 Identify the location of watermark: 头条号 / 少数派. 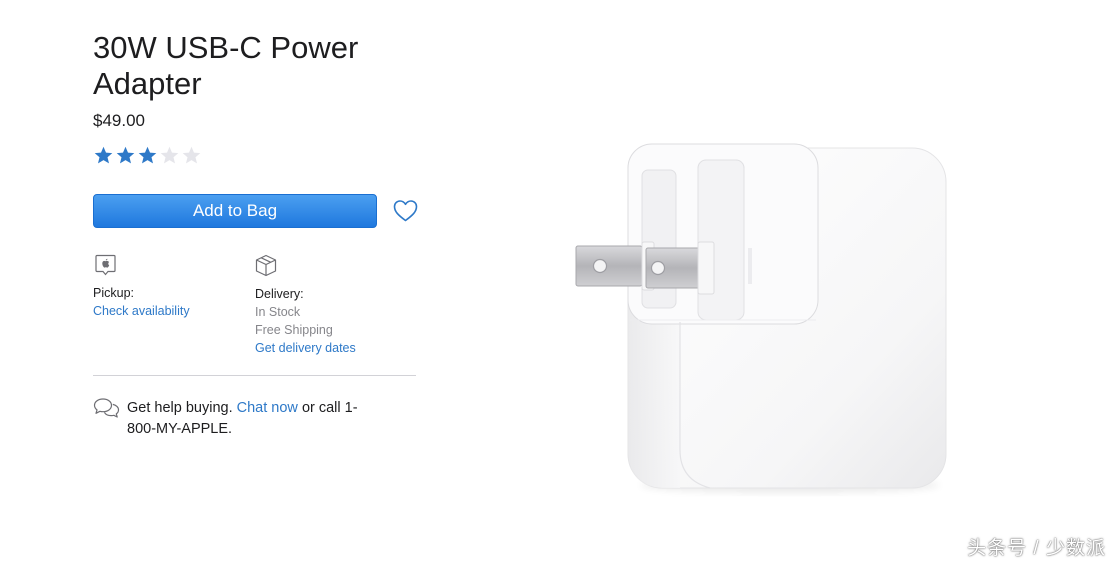
(1036, 548).